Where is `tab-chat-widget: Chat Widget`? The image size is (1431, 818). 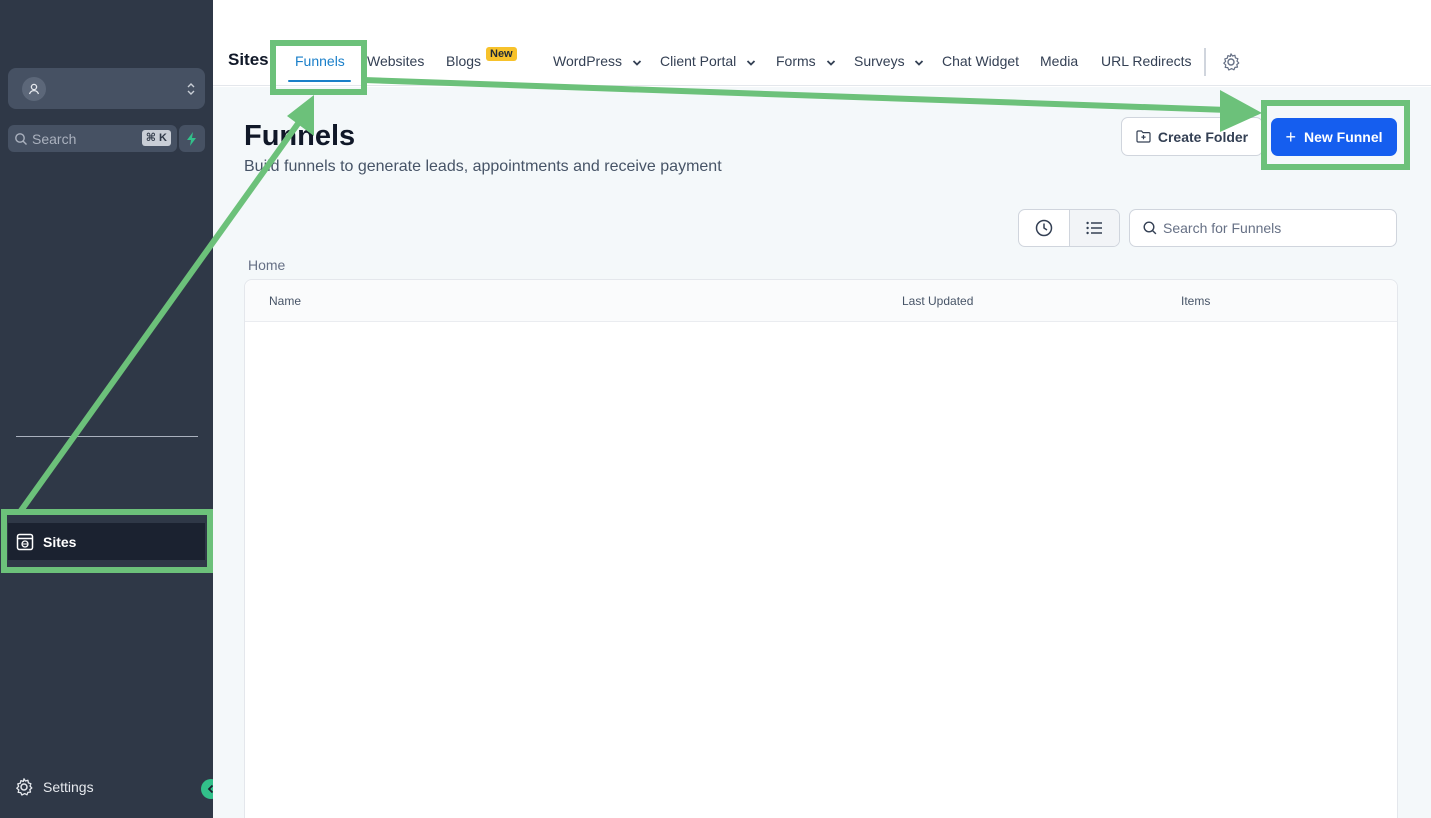
tab-chat-widget: Chat Widget is located at coordinates (980, 61).